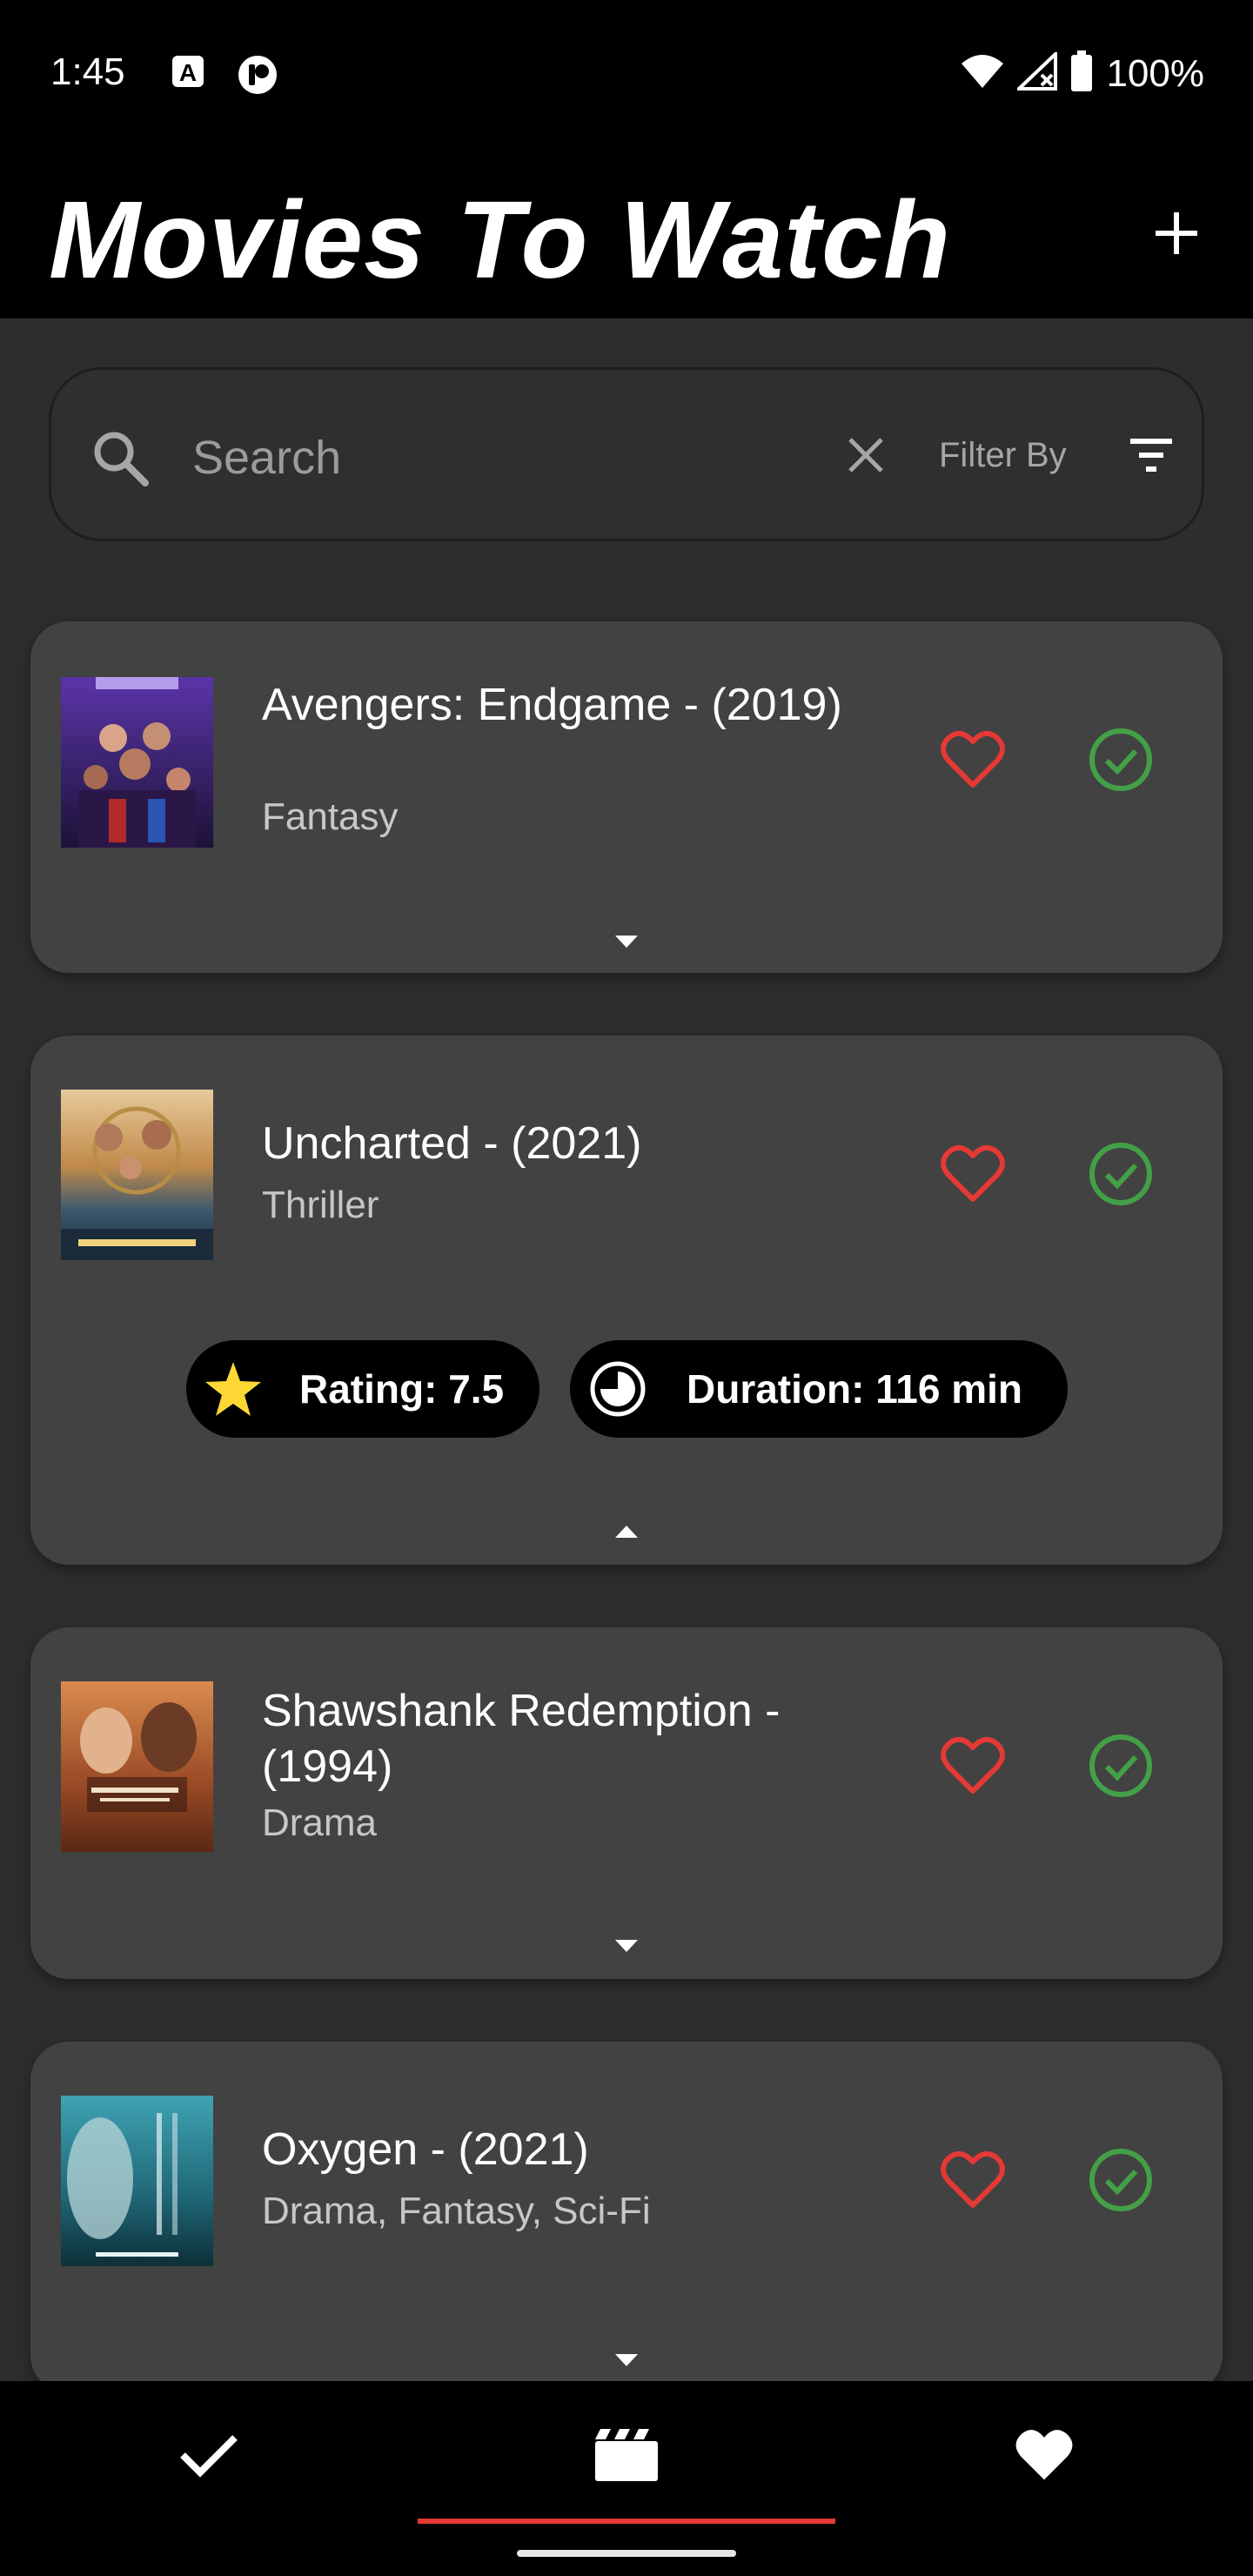 The width and height of the screenshot is (1253, 2576). What do you see at coordinates (626, 1803) in the screenshot?
I see `movie-card: Shawshank Redemption - (1994) Drama` at bounding box center [626, 1803].